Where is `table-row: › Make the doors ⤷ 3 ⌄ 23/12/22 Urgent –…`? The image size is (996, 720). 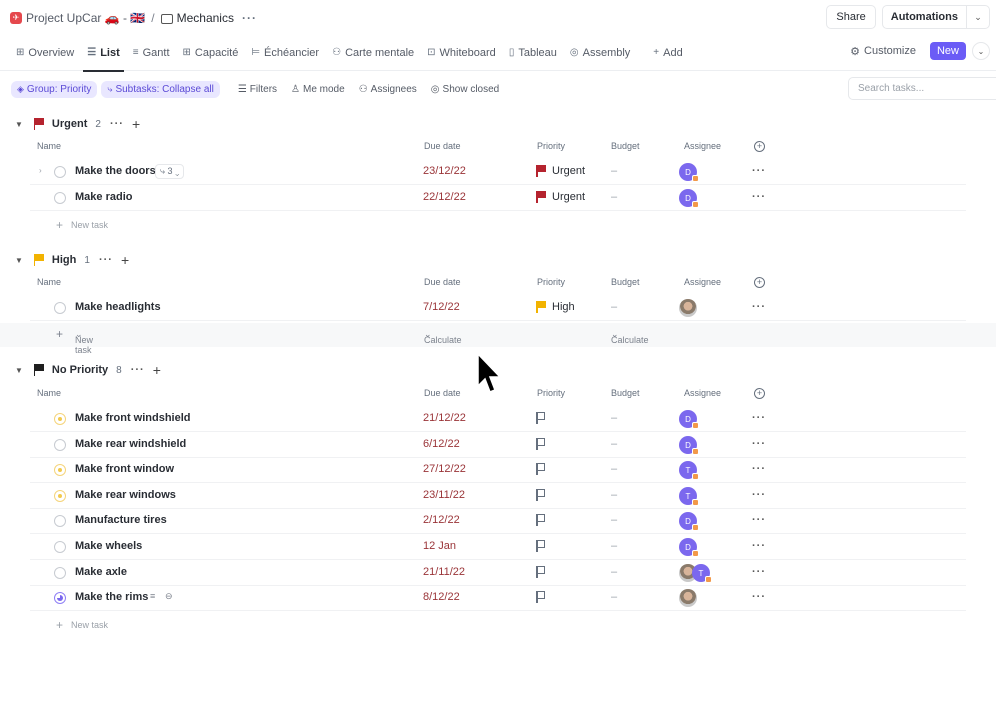 table-row: › Make the doors ⤷ 3 ⌄ 23/12/22 Urgent –… is located at coordinates (498, 172).